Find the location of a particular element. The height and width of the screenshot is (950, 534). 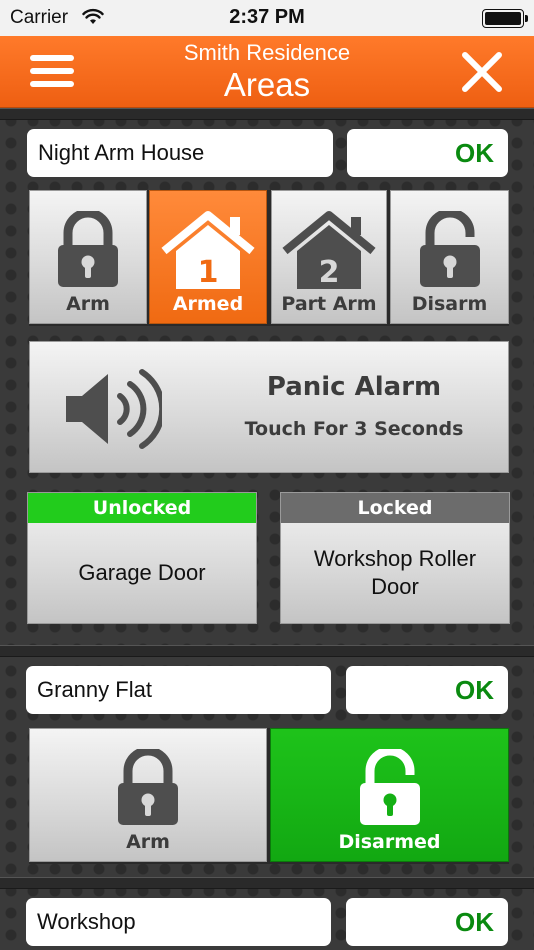

area-name-field: Night Arm House is located at coordinates (180, 153).